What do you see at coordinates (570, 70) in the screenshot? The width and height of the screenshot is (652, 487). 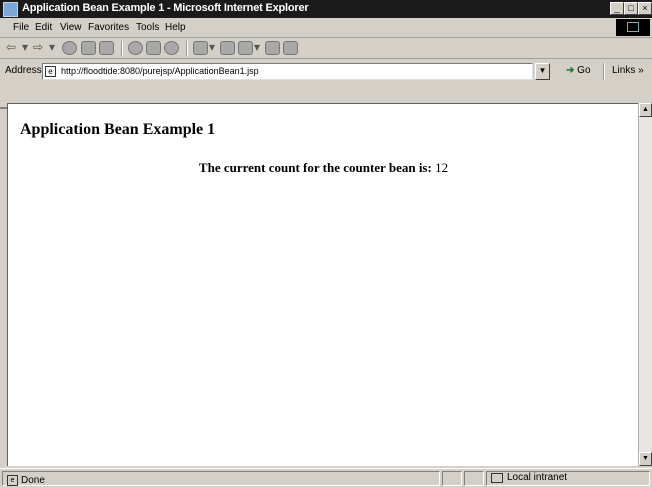 I see `go-arrow-icon: ➜` at bounding box center [570, 70].